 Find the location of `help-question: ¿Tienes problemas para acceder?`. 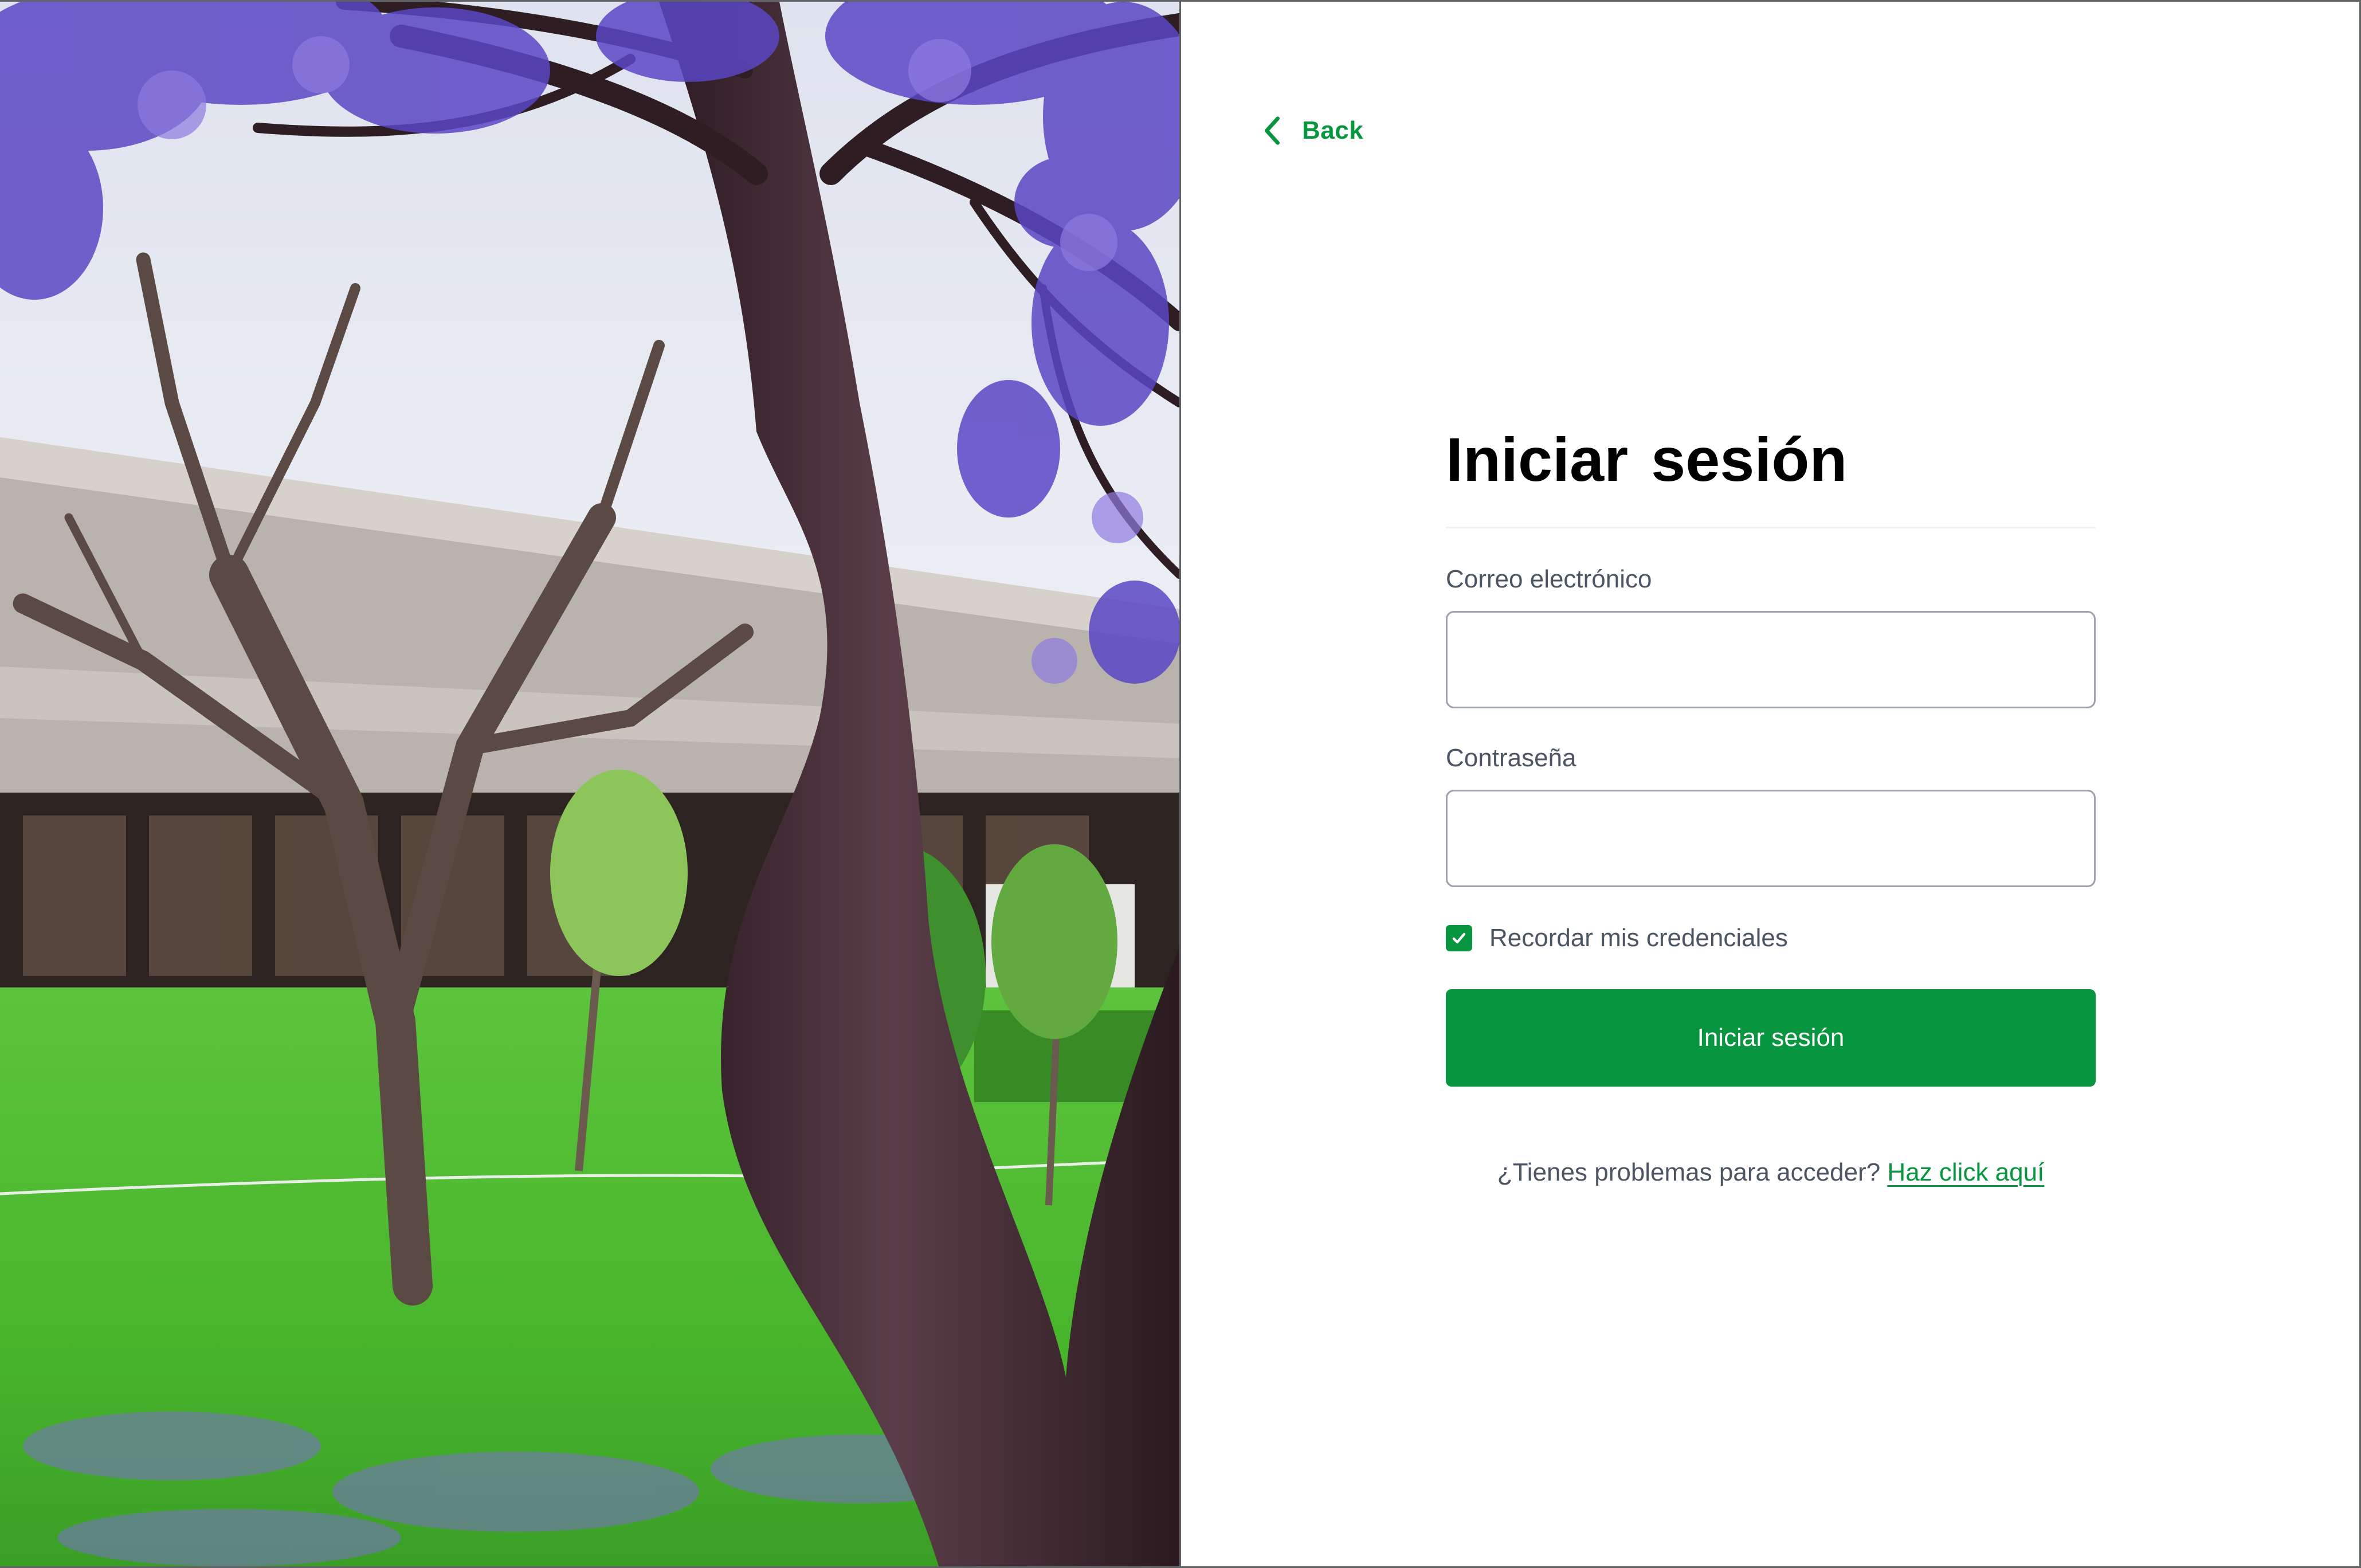

help-question: ¿Tienes problemas para acceder? is located at coordinates (1689, 1172).